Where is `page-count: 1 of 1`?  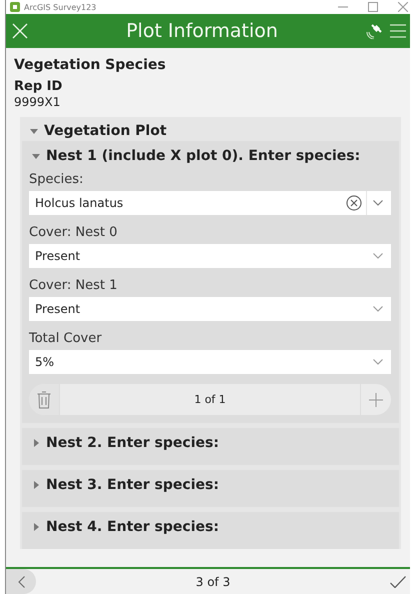
page-count: 1 of 1 is located at coordinates (210, 399).